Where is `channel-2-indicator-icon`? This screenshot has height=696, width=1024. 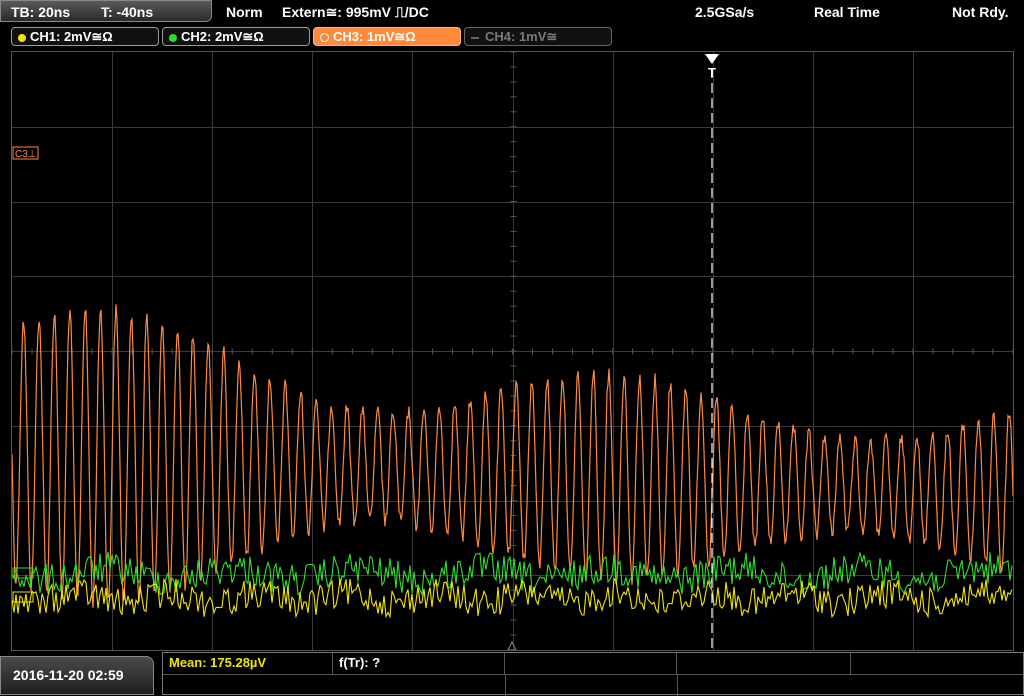 channel-2-indicator-icon is located at coordinates (173, 37).